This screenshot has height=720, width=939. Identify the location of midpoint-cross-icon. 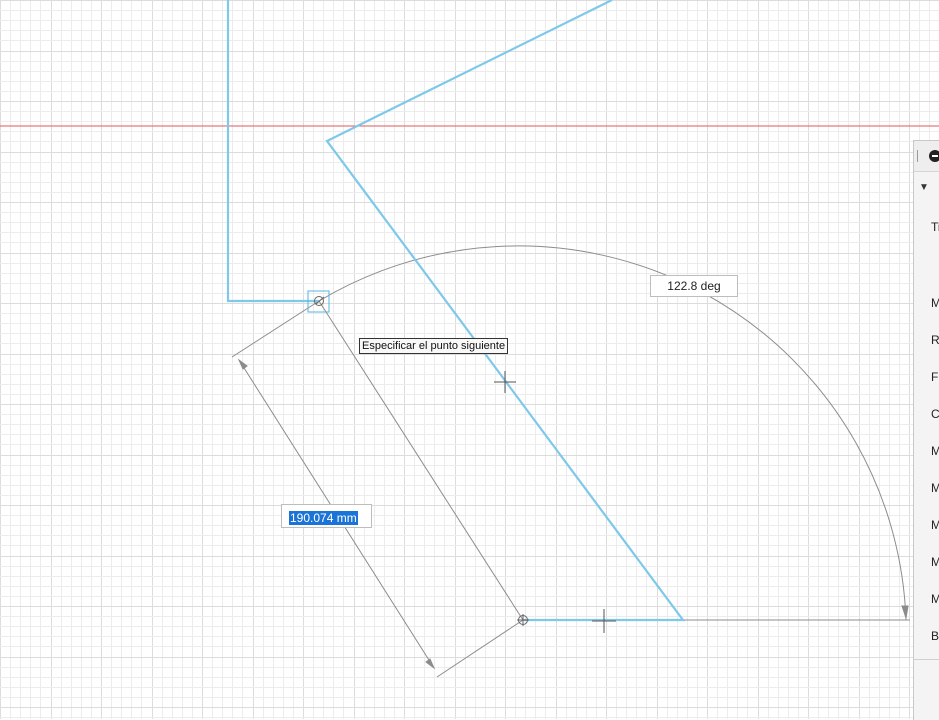
(604, 621).